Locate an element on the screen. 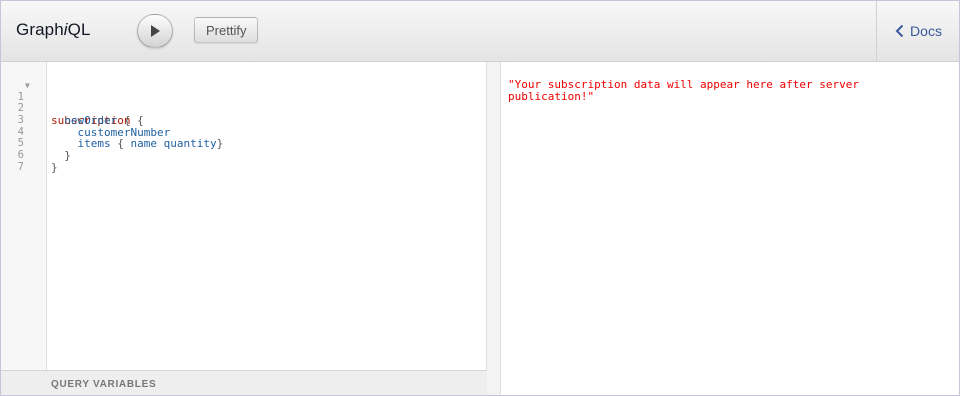  code-line-3: 3 customerNumber is located at coordinates (243, 120).